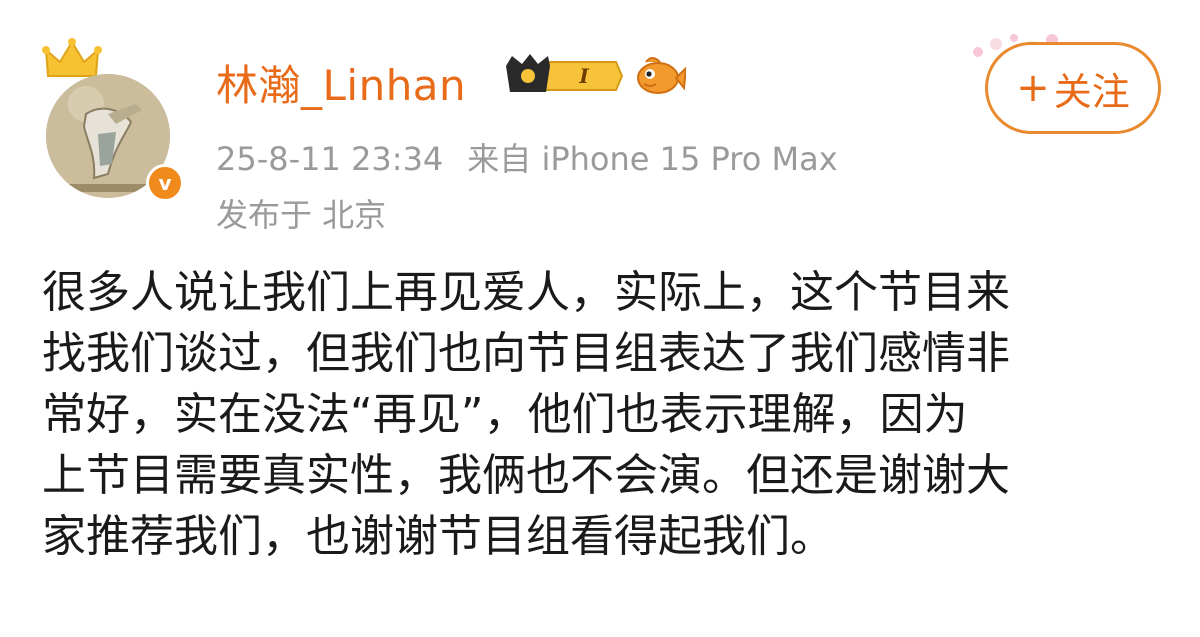 The height and width of the screenshot is (637, 1200). I want to click on level-badge-icon: I, so click(562, 76).